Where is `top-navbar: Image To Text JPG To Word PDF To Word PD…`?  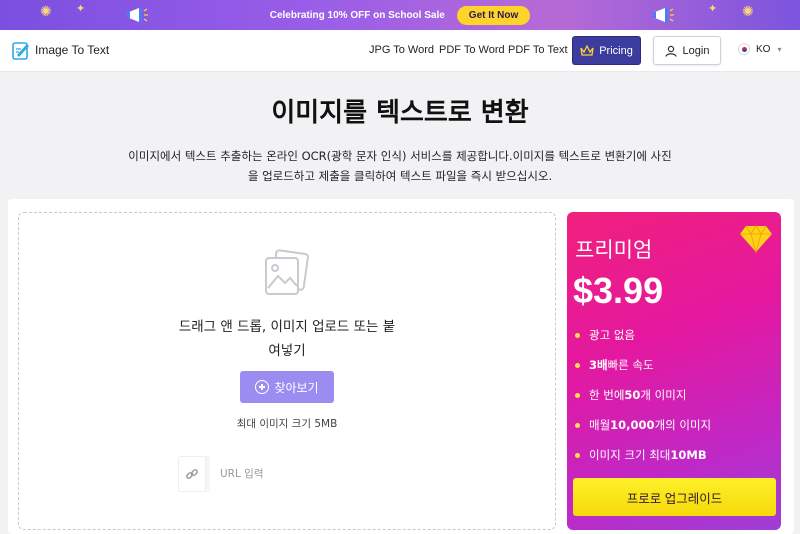 top-navbar: Image To Text JPG To Word PDF To Word PD… is located at coordinates (400, 51).